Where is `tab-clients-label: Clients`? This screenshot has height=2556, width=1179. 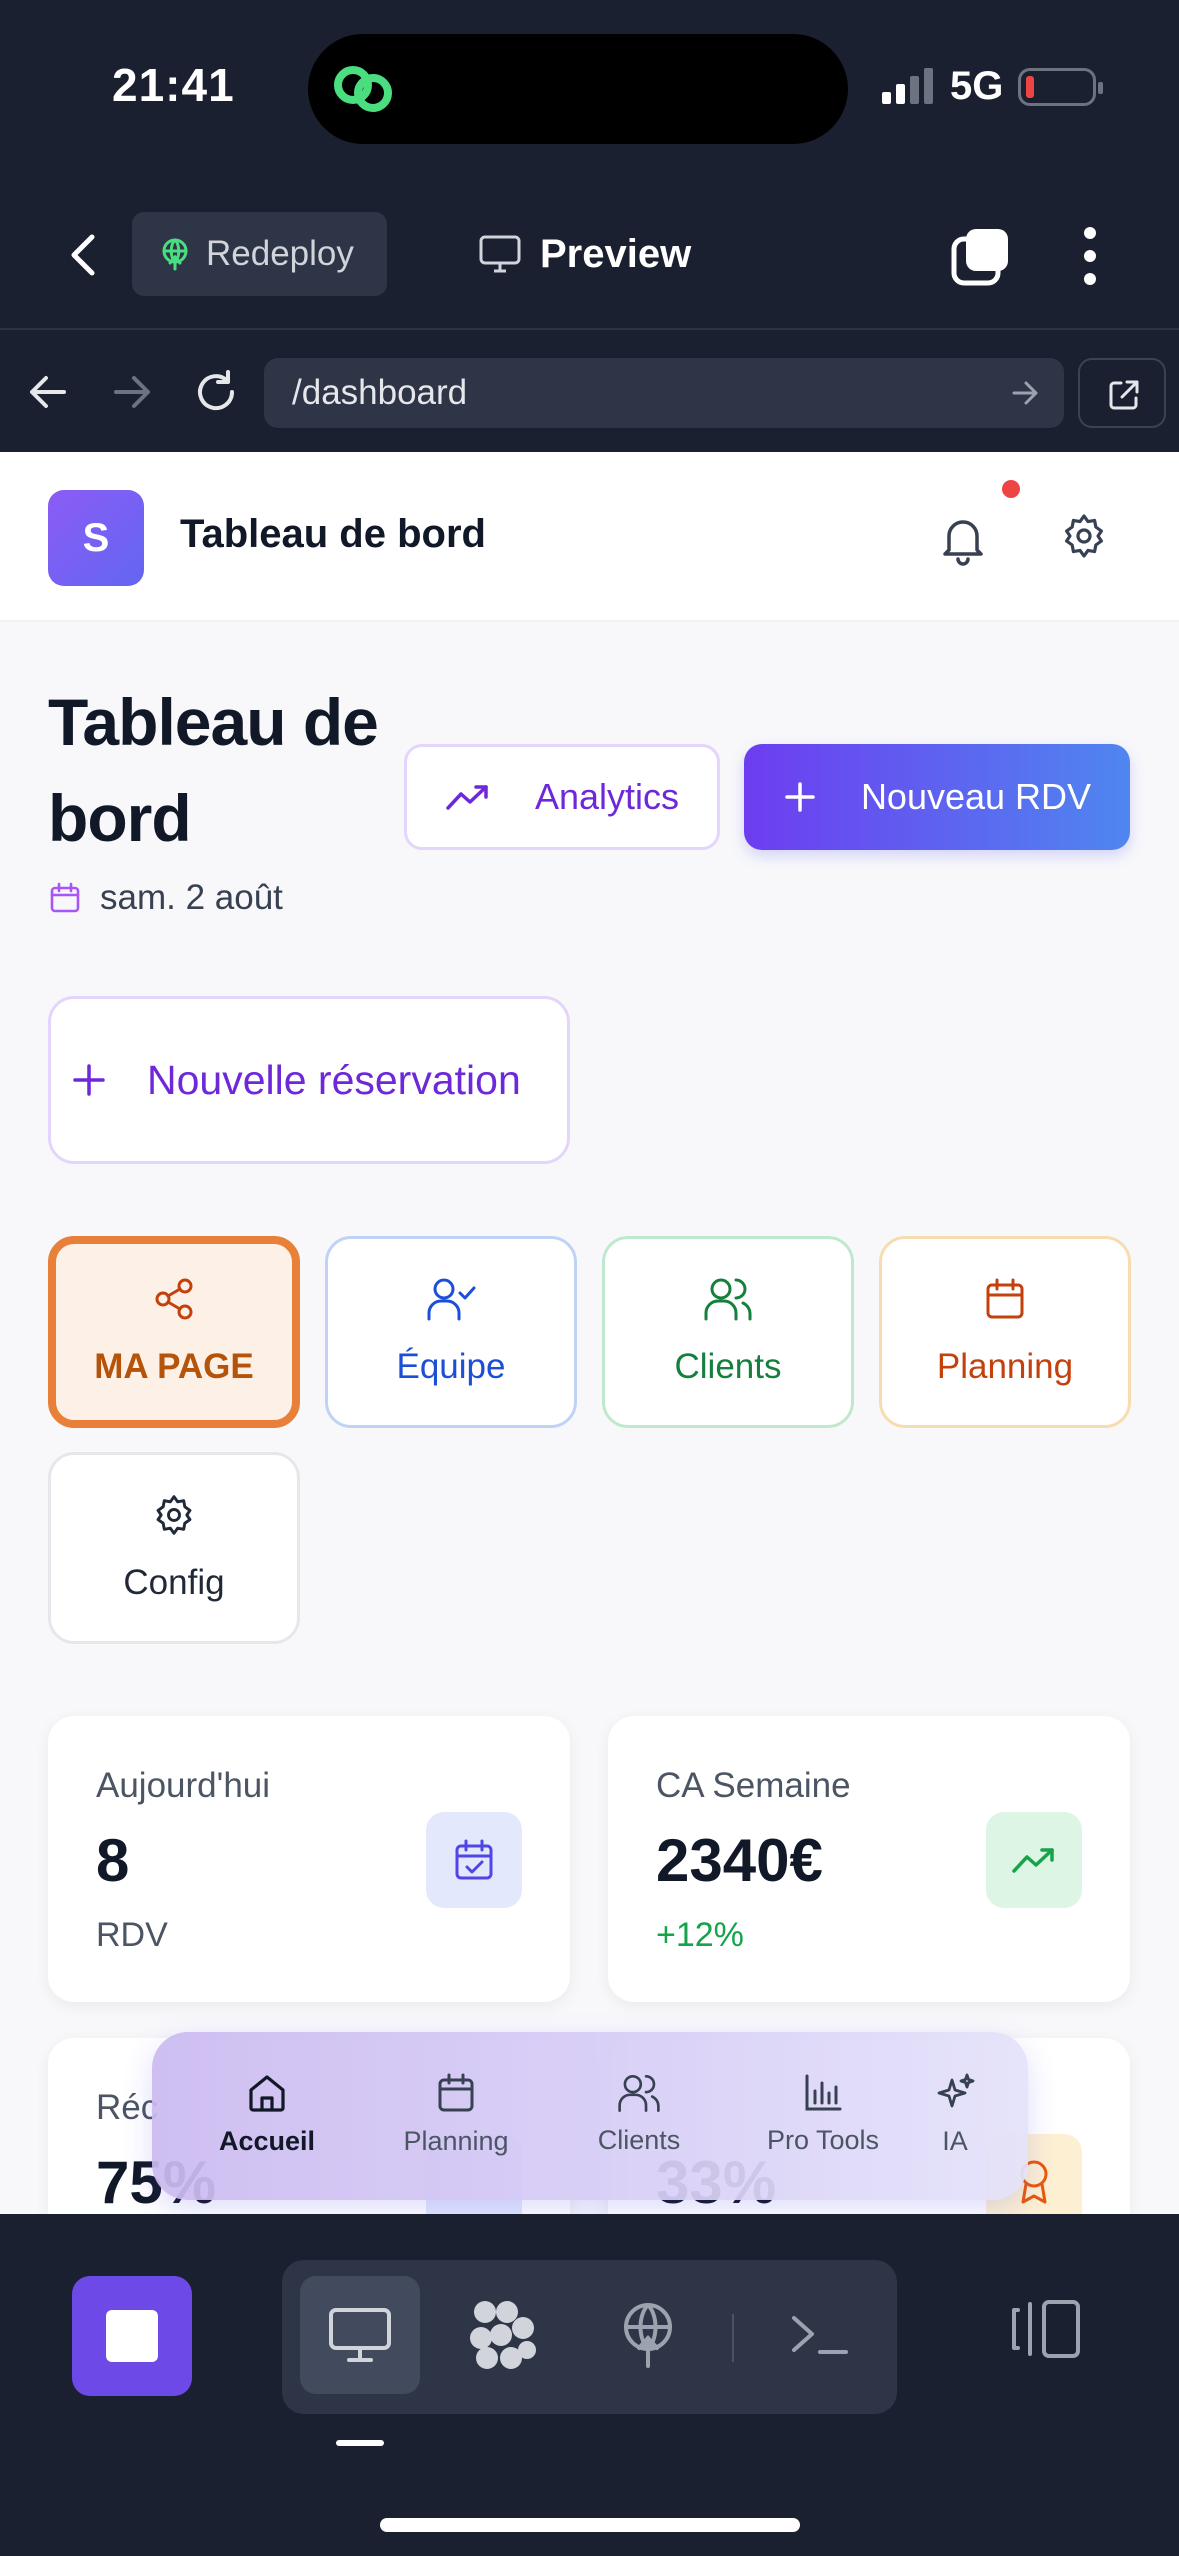 tab-clients-label: Clients is located at coordinates (639, 2140).